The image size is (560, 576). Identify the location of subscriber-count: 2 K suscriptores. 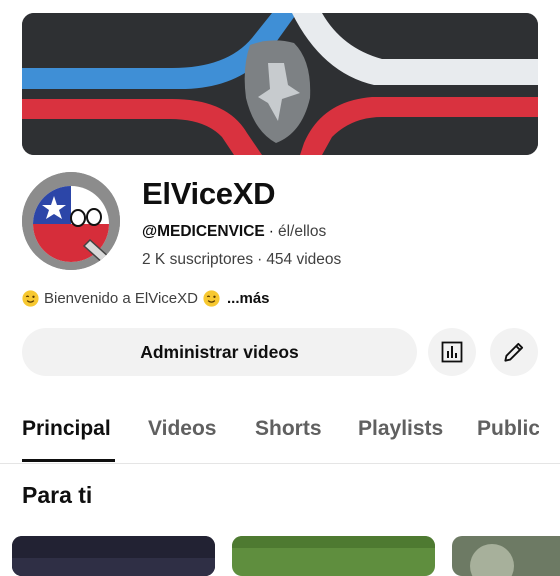
(198, 259).